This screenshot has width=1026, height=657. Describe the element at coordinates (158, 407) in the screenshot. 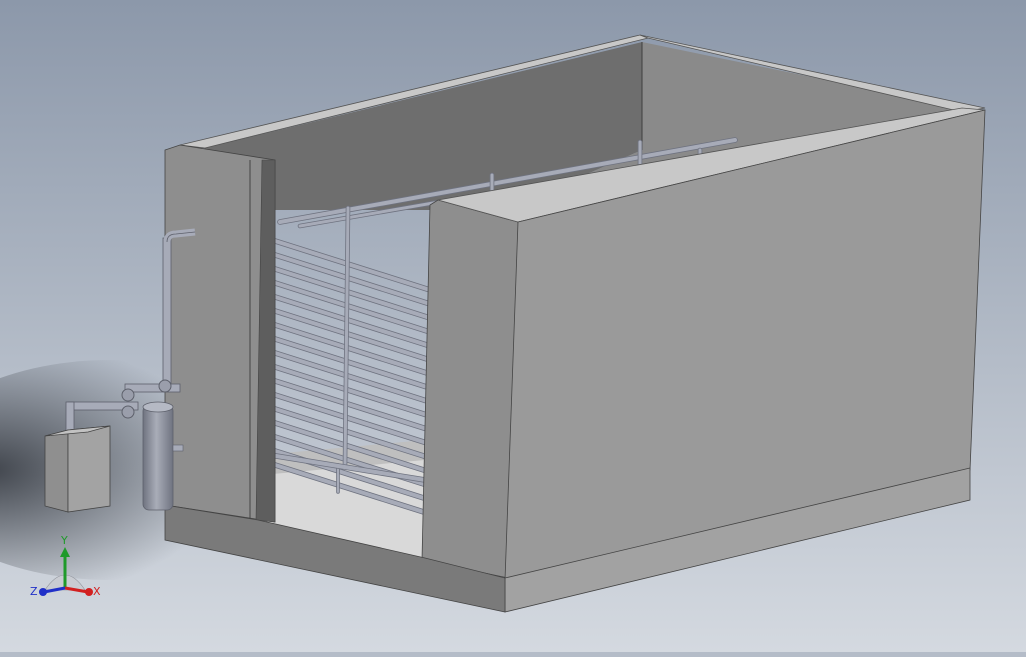

I see `receiver-tank-top` at that location.